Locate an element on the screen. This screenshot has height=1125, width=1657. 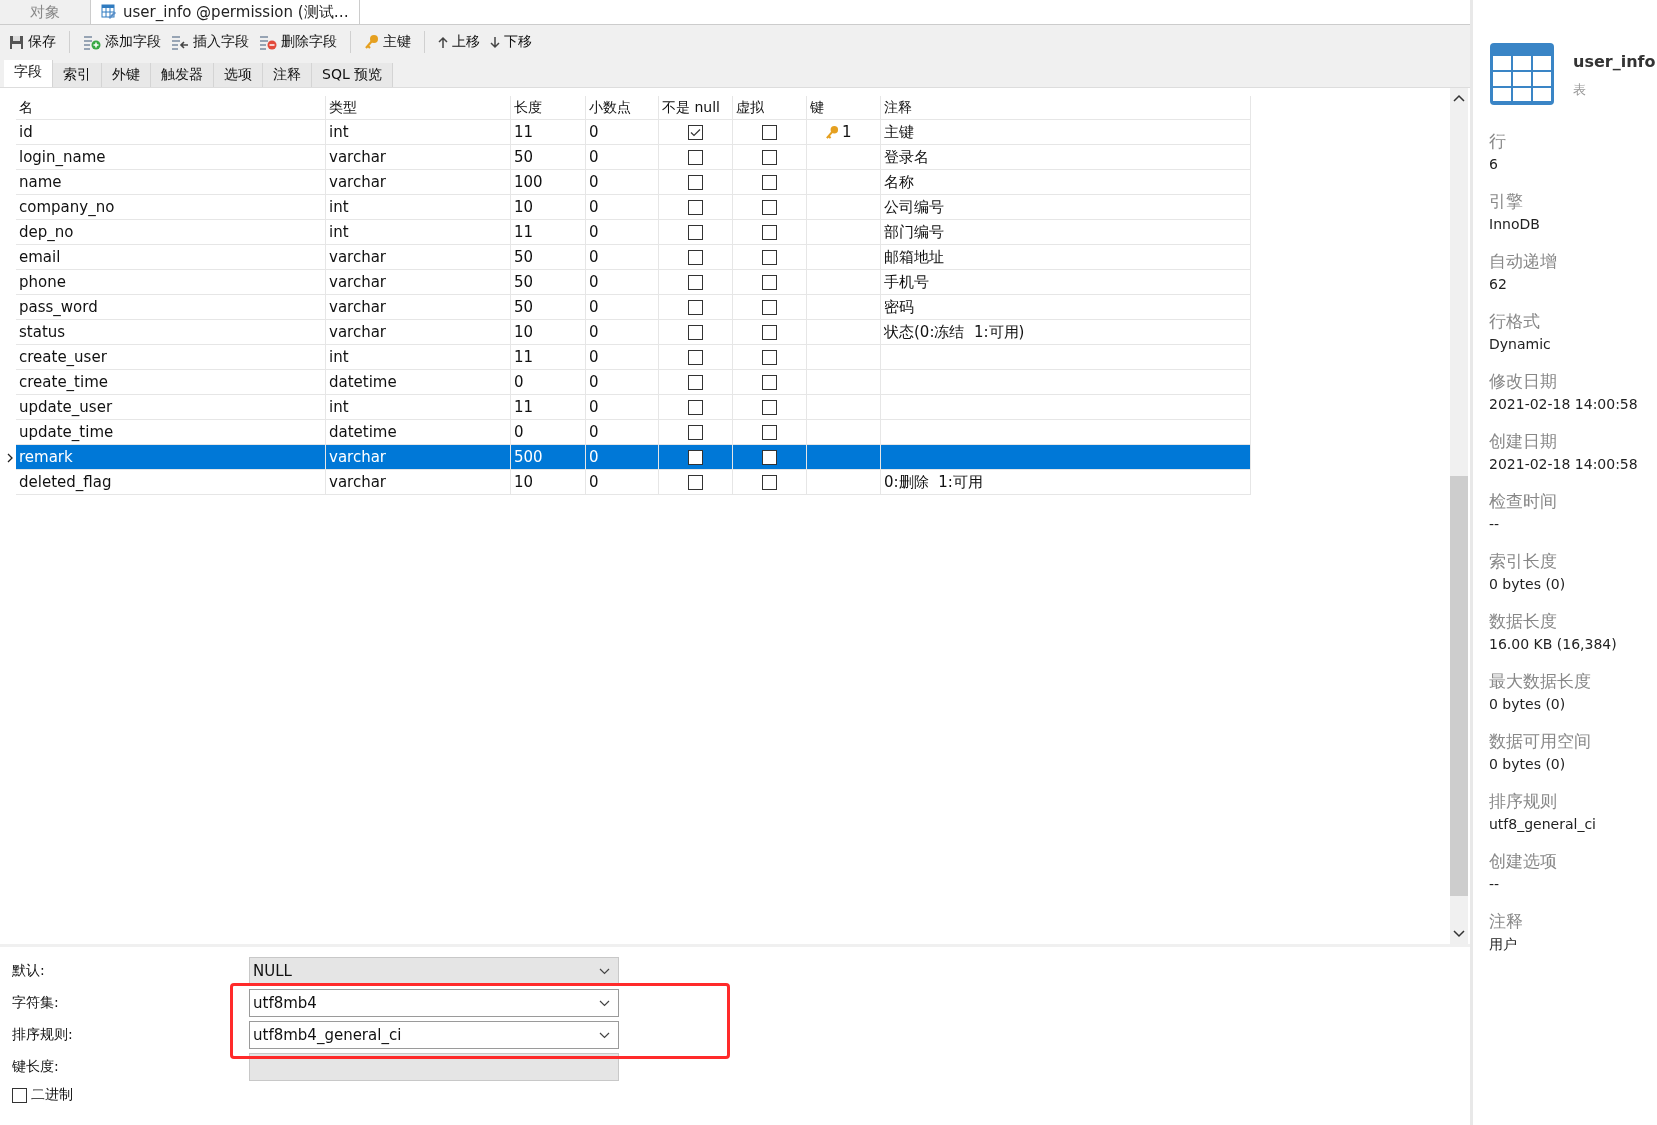
table-row: email varchar 50 0 邮箱地址 is located at coordinates (633, 257).